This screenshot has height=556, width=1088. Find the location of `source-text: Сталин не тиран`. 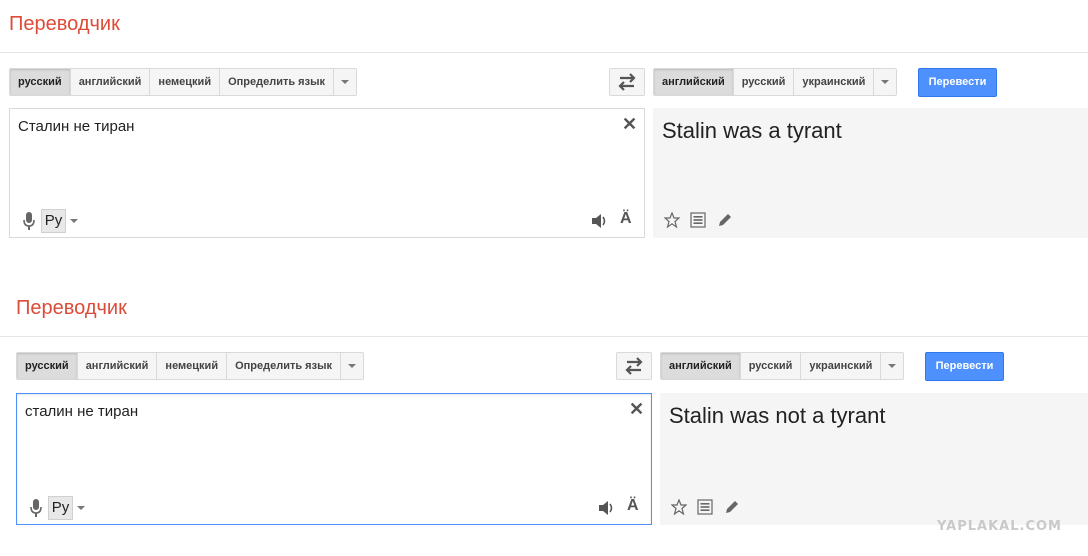

source-text: Сталин не тиран is located at coordinates (76, 126).